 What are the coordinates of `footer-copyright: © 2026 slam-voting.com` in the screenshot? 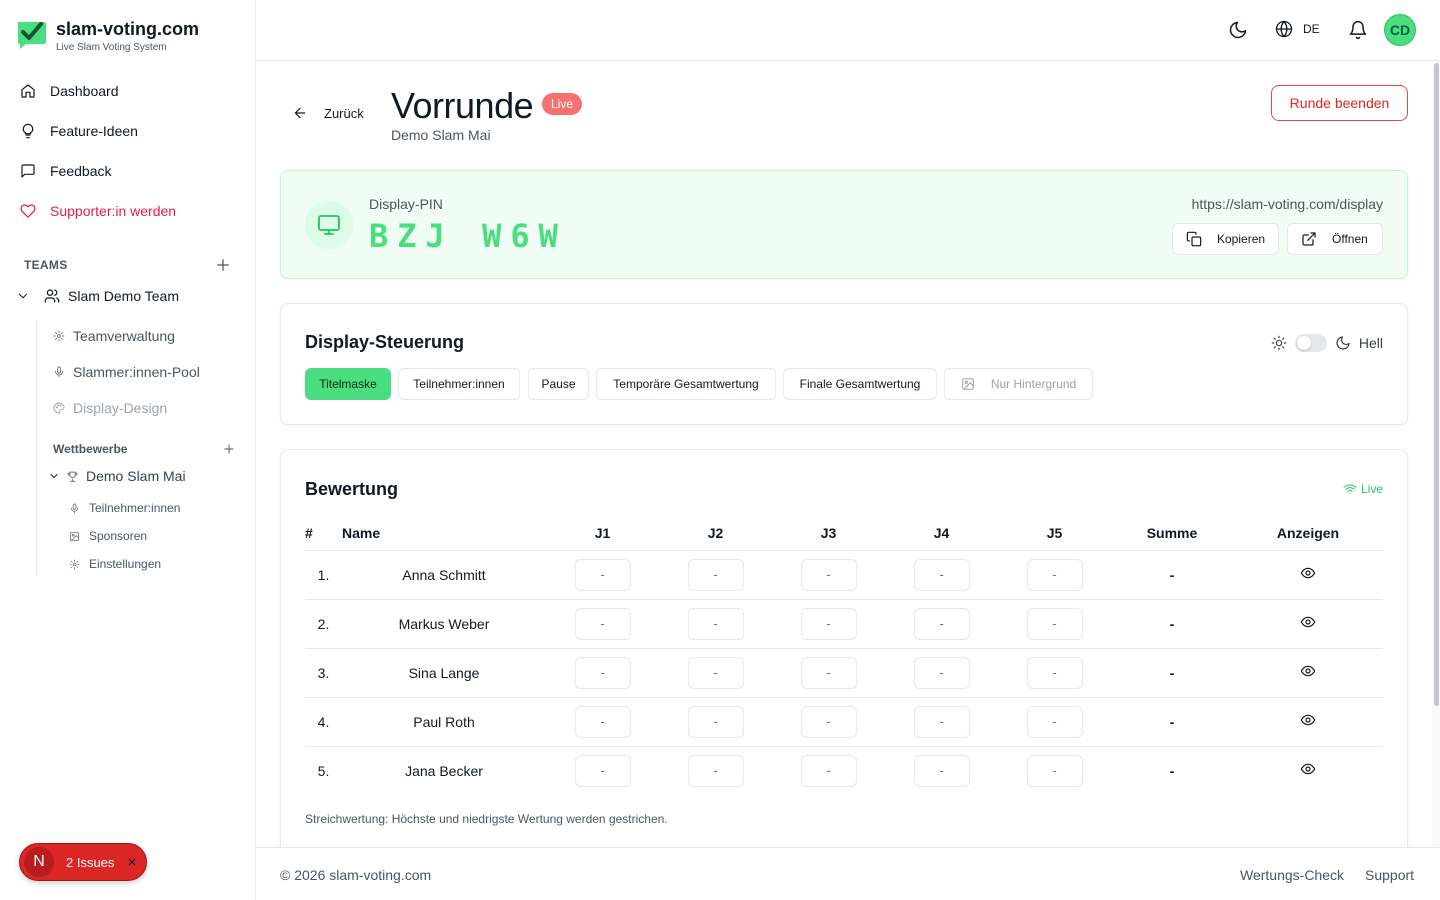 It's located at (356, 875).